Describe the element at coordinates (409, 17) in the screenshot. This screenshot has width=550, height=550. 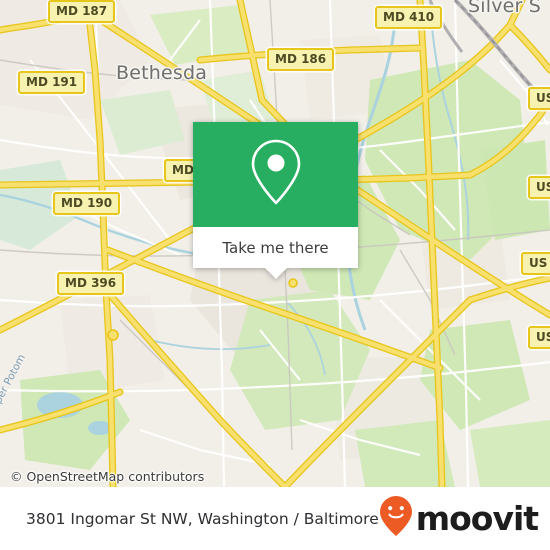
I see `route-shield-md-410: MD 410` at that location.